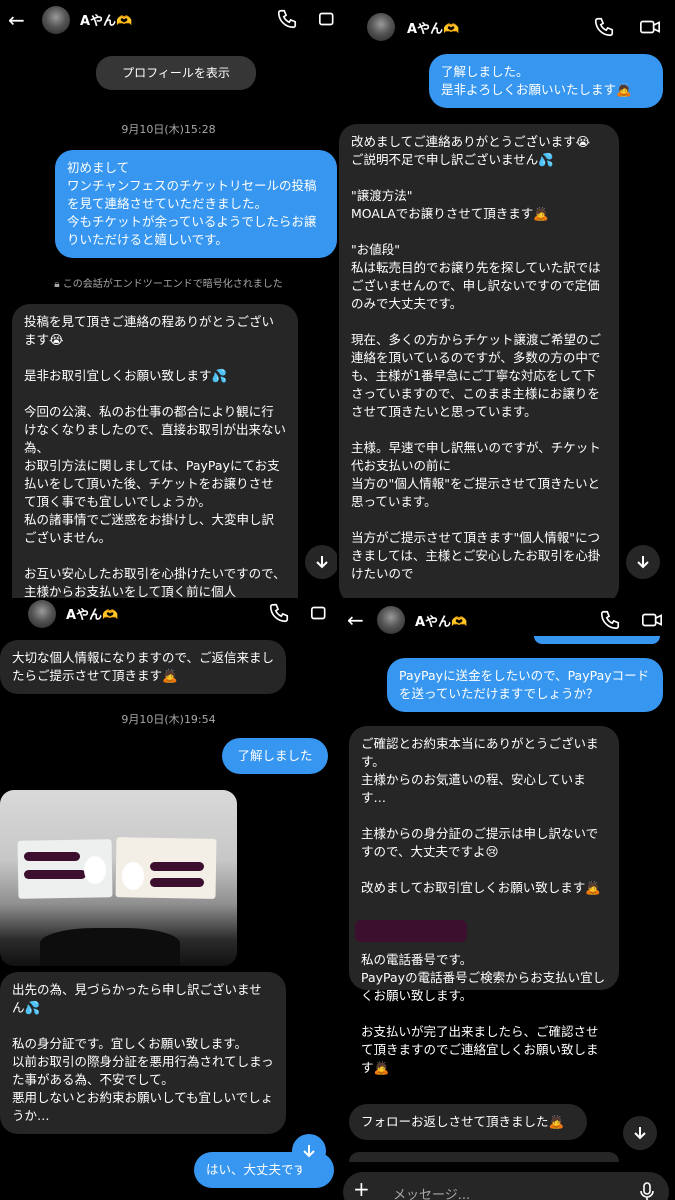 This screenshot has height=1200, width=675. I want to click on shadow-shape, so click(110, 947).